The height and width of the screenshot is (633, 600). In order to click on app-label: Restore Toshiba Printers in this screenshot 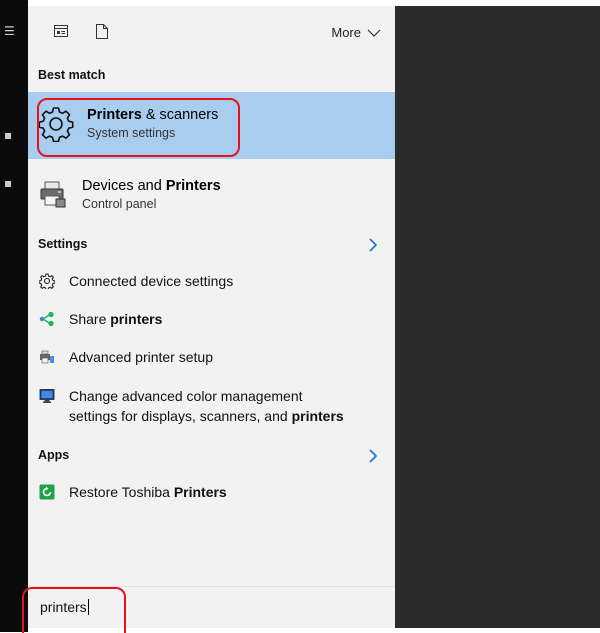, I will do `click(148, 492)`.